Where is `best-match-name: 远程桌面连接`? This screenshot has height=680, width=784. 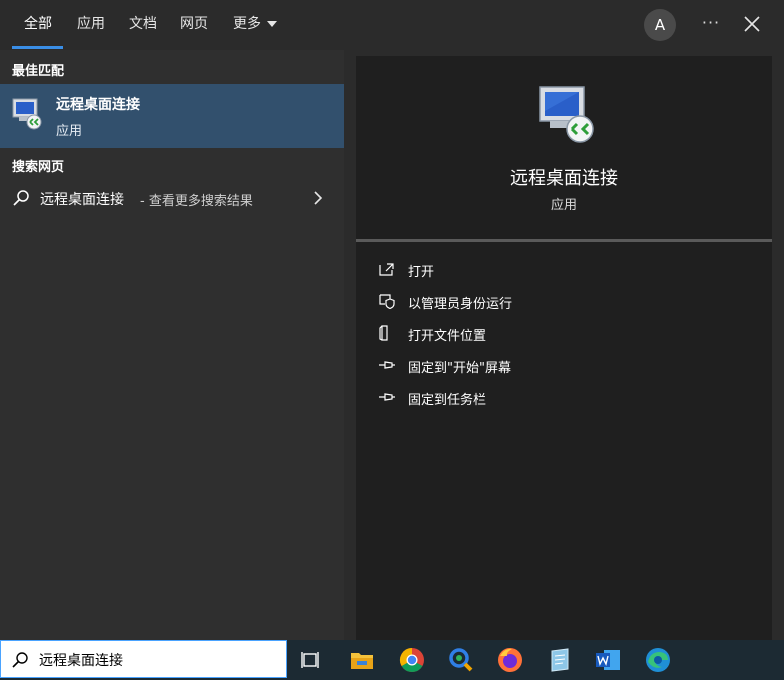
best-match-name: 远程桌面连接 is located at coordinates (98, 105).